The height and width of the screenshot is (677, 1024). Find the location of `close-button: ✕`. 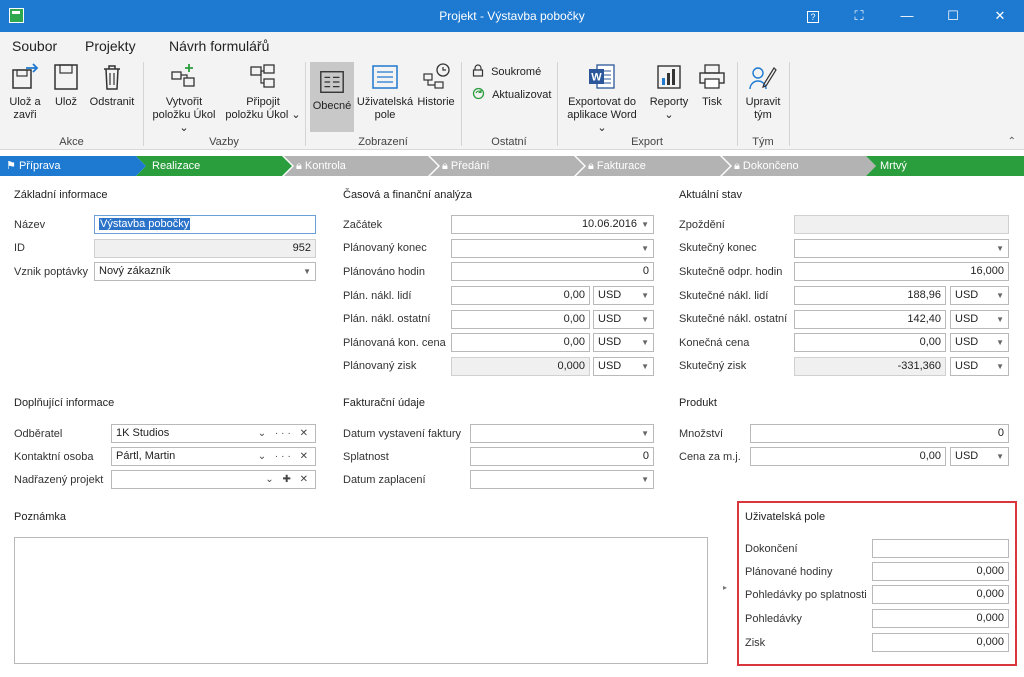

close-button: ✕ is located at coordinates (1000, 16).